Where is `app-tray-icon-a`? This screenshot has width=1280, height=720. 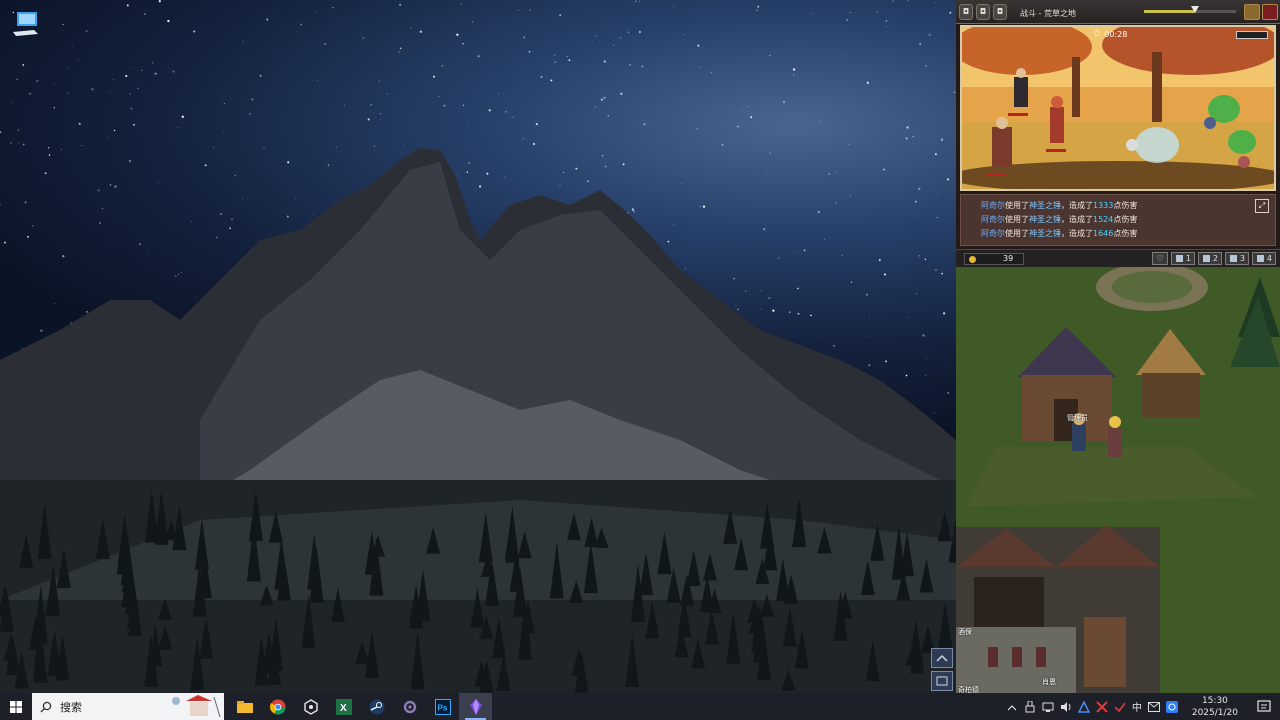 app-tray-icon-a is located at coordinates (1083, 706).